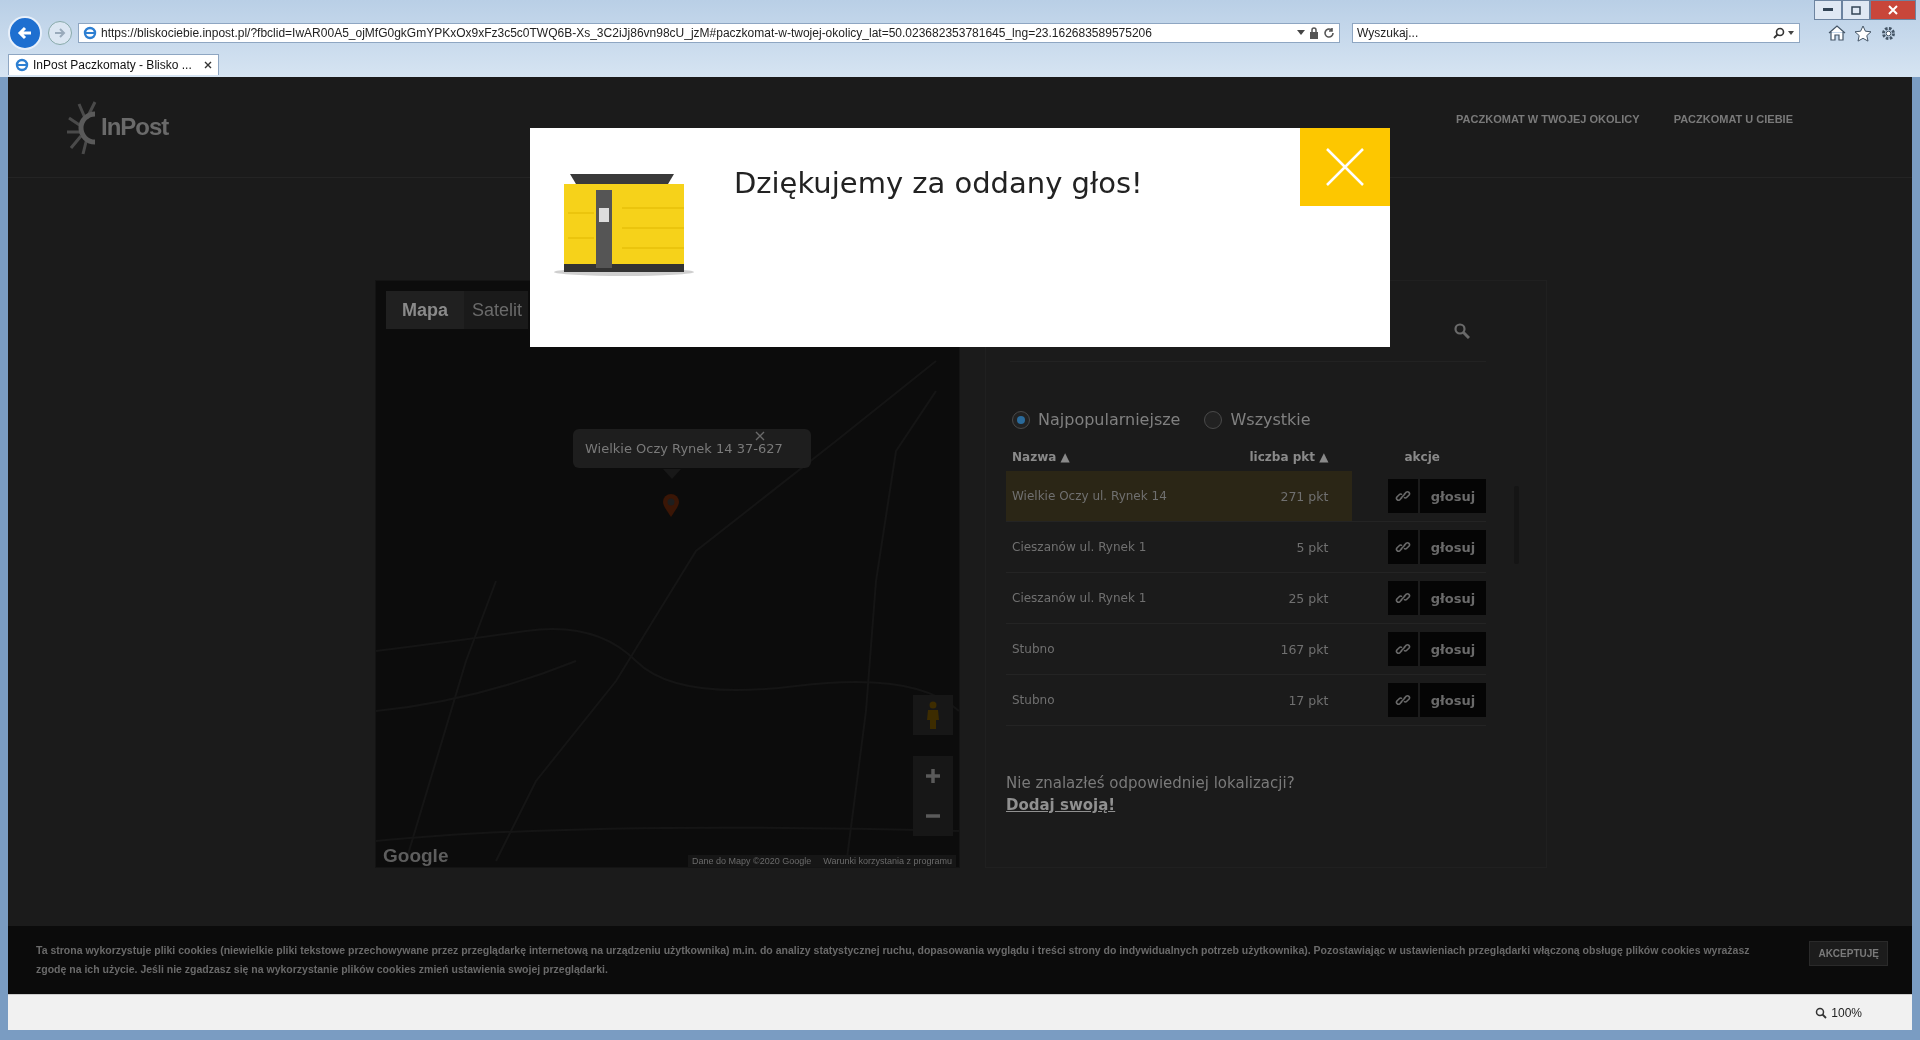 The height and width of the screenshot is (1040, 1920). I want to click on maximize-icon, so click(1856, 10).